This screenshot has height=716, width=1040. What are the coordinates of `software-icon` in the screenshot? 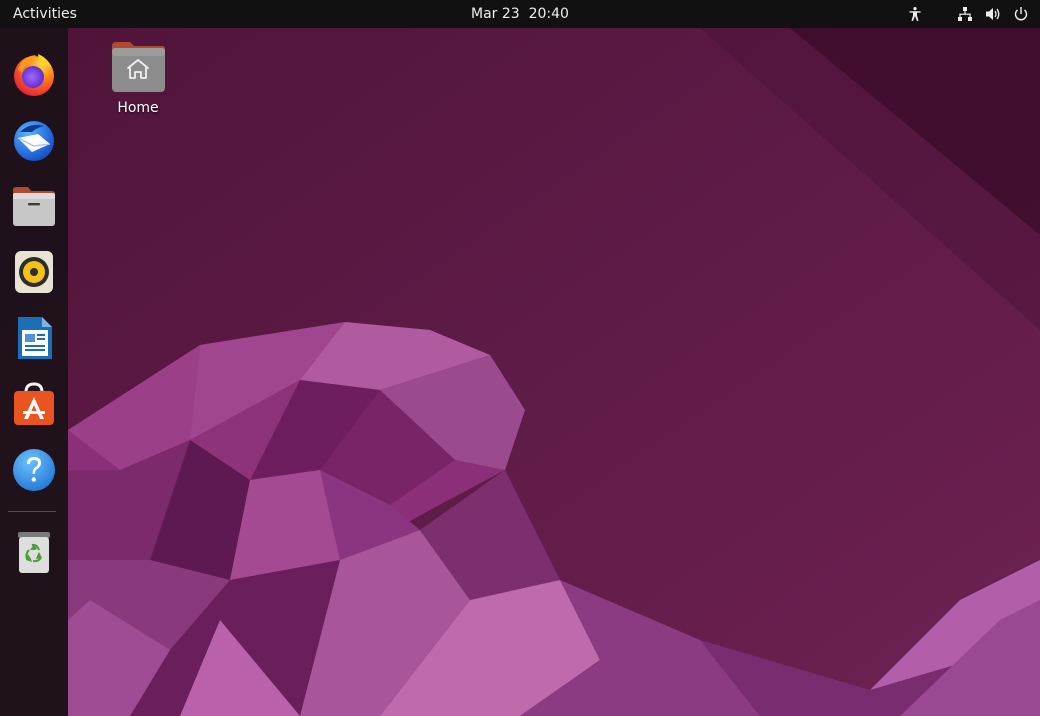 It's located at (34, 403).